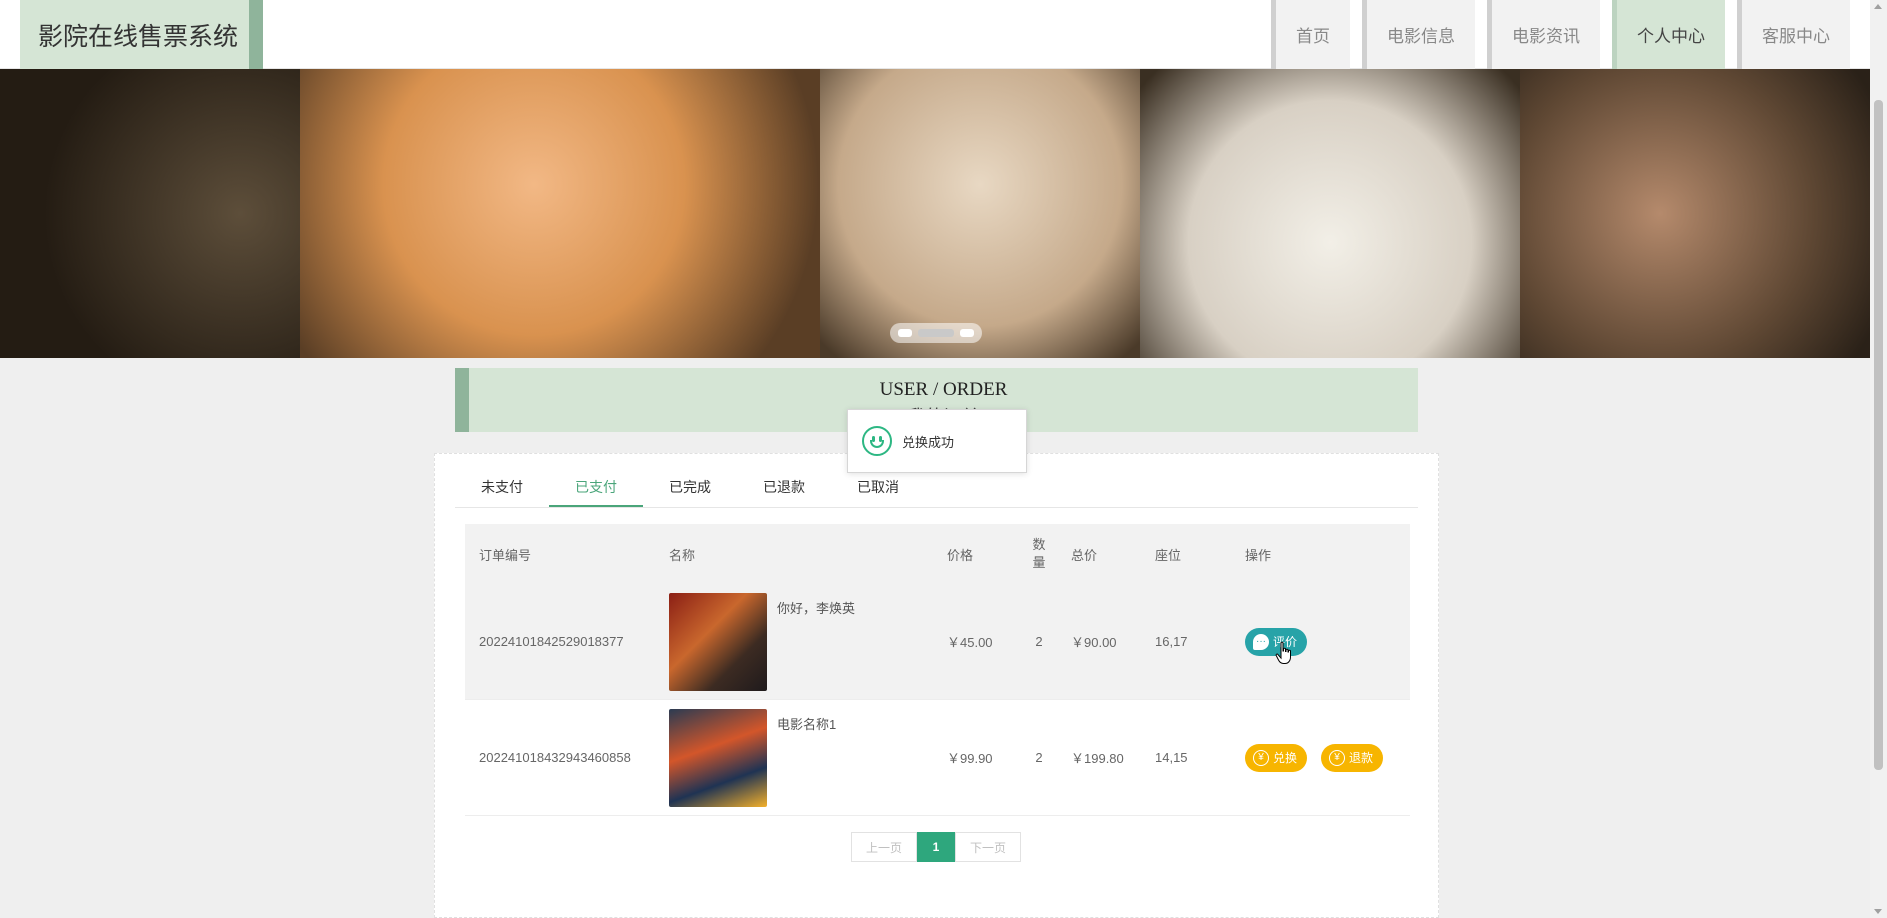 The width and height of the screenshot is (1887, 918). I want to click on exchange-button-label: 兑换, so click(1285, 758).